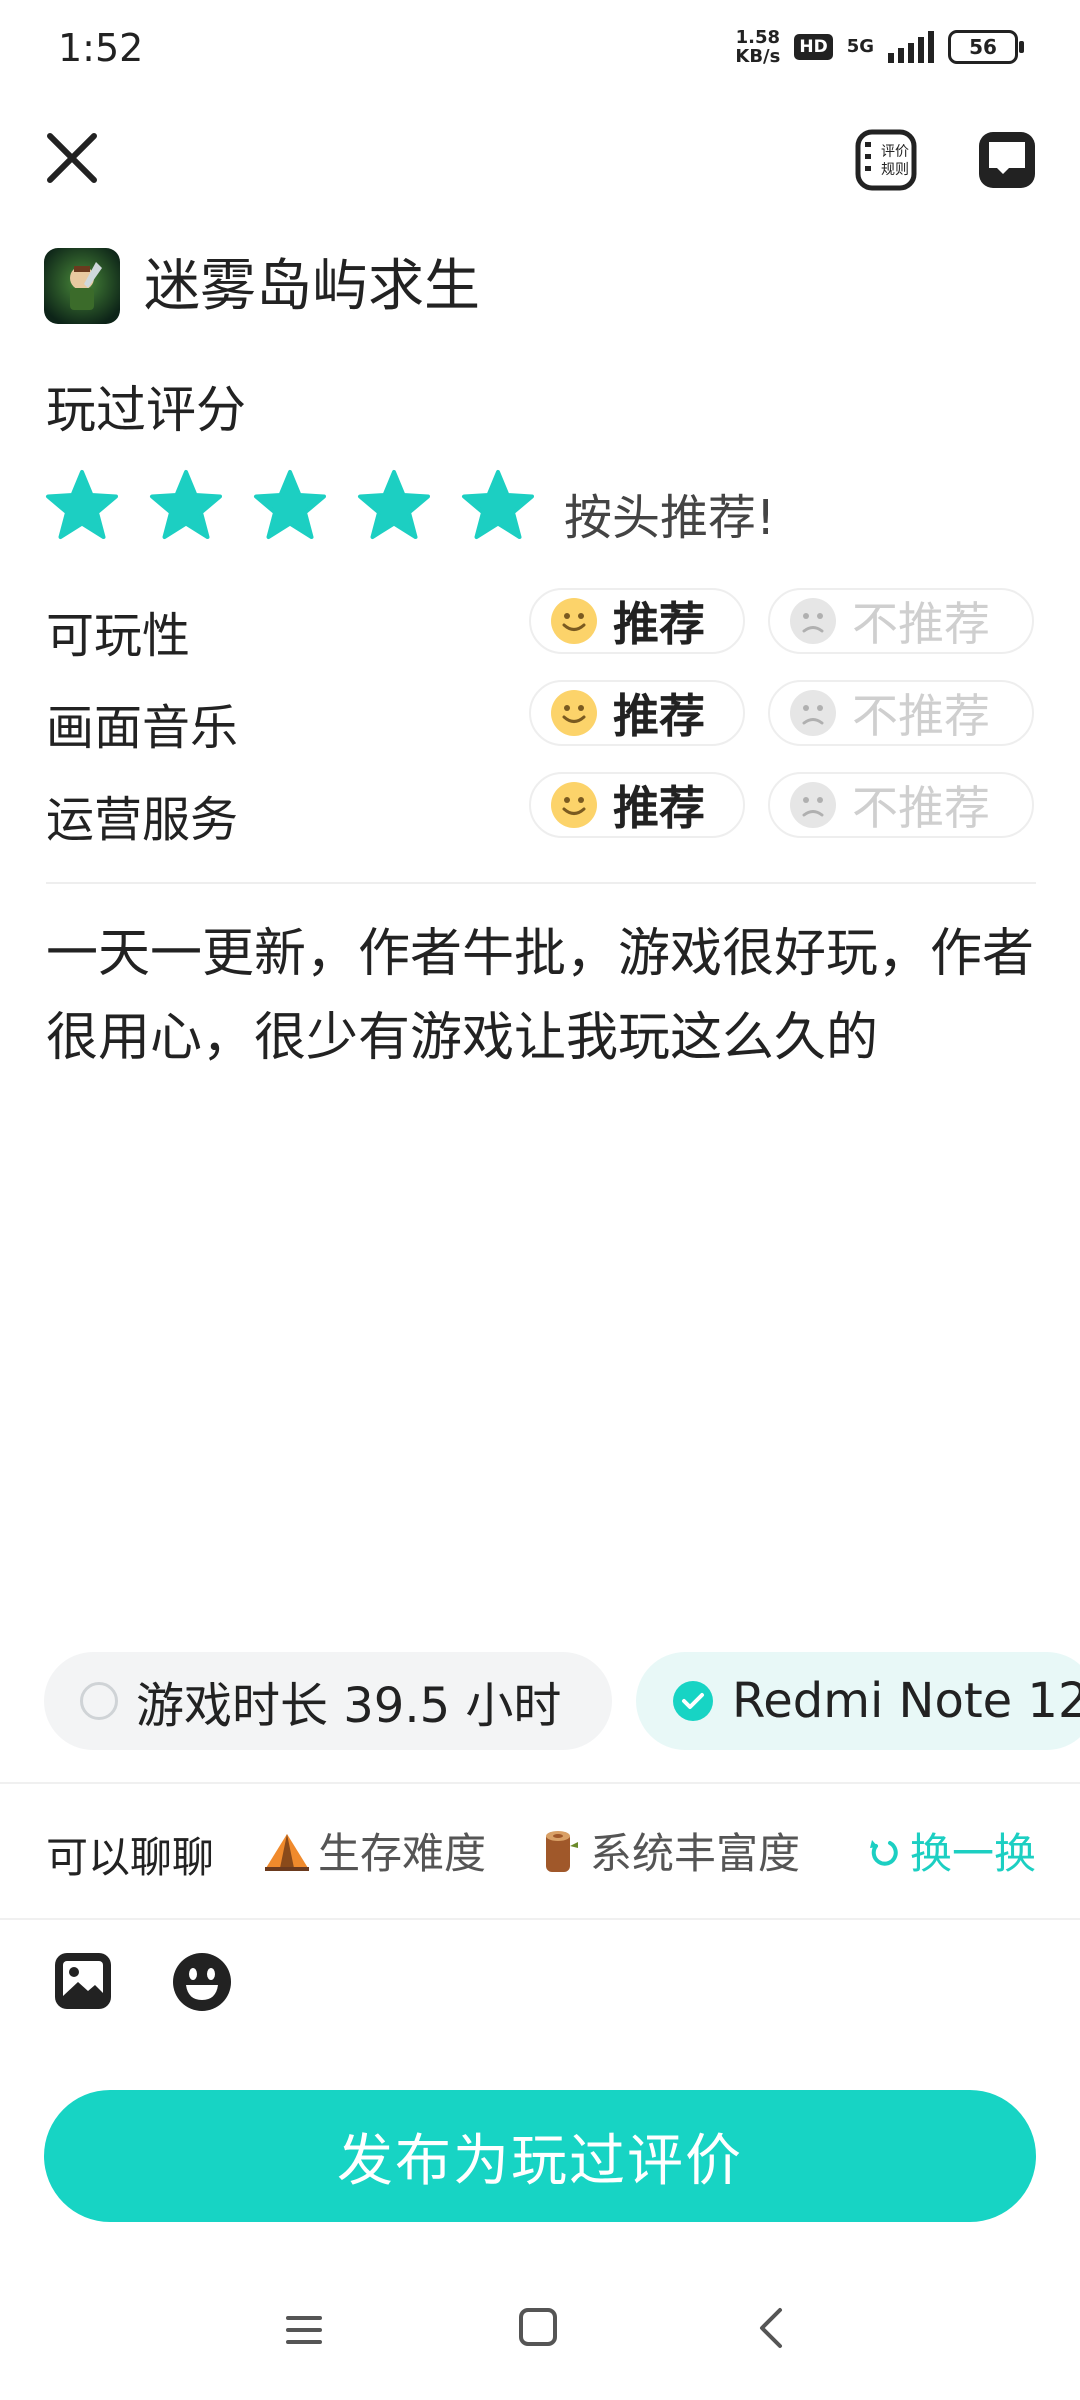 This screenshot has width=1080, height=2400. I want to click on aspect-label: 可玩性, so click(118, 636).